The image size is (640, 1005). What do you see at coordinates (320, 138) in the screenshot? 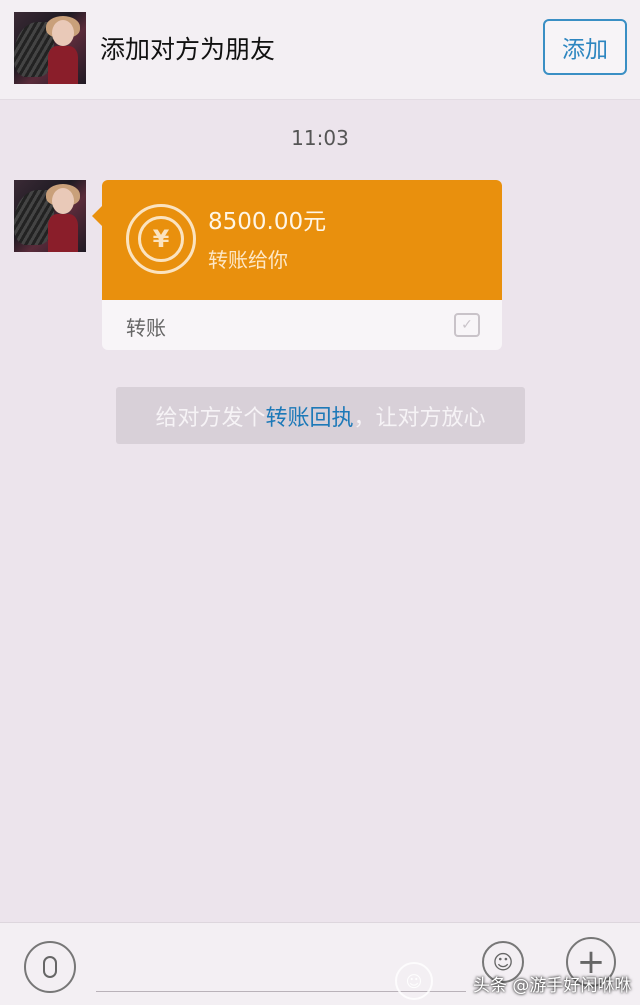
I see `message-timestamp: 11:03` at bounding box center [320, 138].